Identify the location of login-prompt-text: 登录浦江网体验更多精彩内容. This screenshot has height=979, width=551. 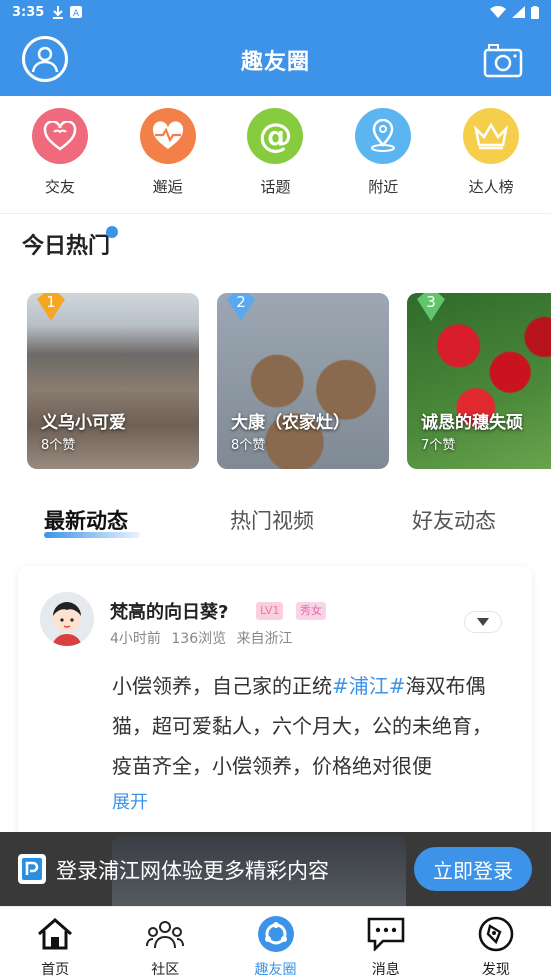
(192, 871).